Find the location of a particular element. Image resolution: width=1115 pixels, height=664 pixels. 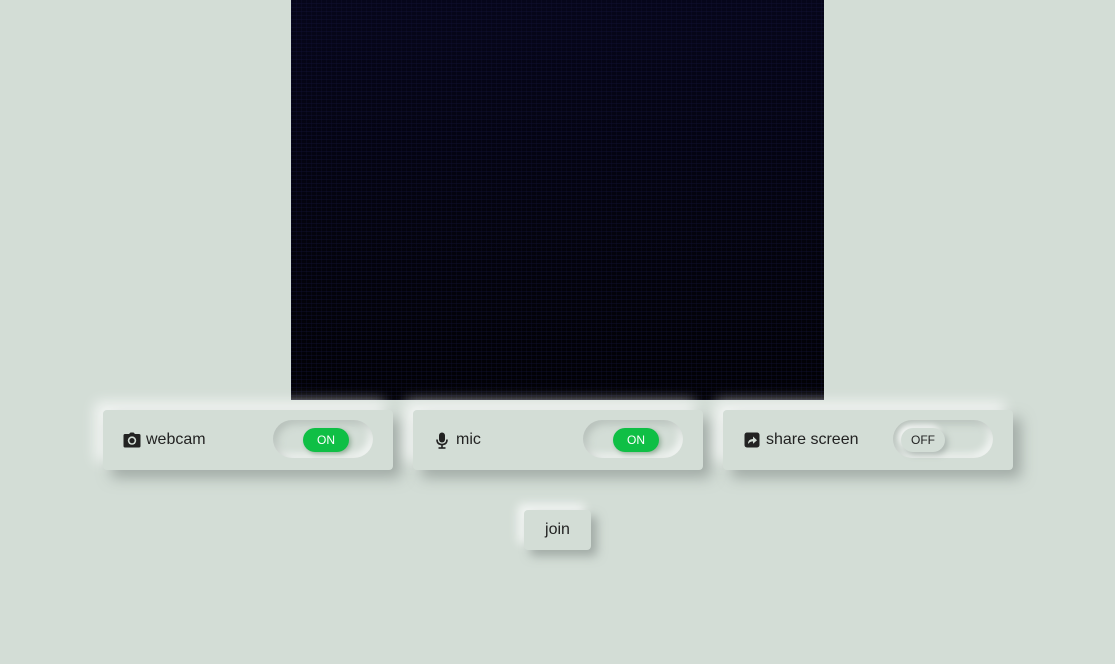

webcam-label: webcam is located at coordinates (176, 439).